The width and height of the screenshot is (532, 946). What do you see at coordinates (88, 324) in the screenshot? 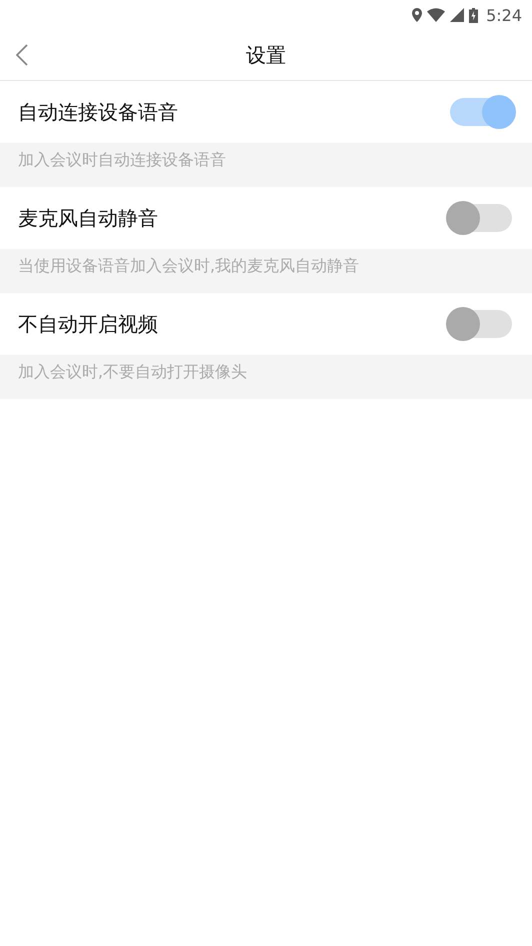
I see `setting-label: 不自动开启视频` at bounding box center [88, 324].